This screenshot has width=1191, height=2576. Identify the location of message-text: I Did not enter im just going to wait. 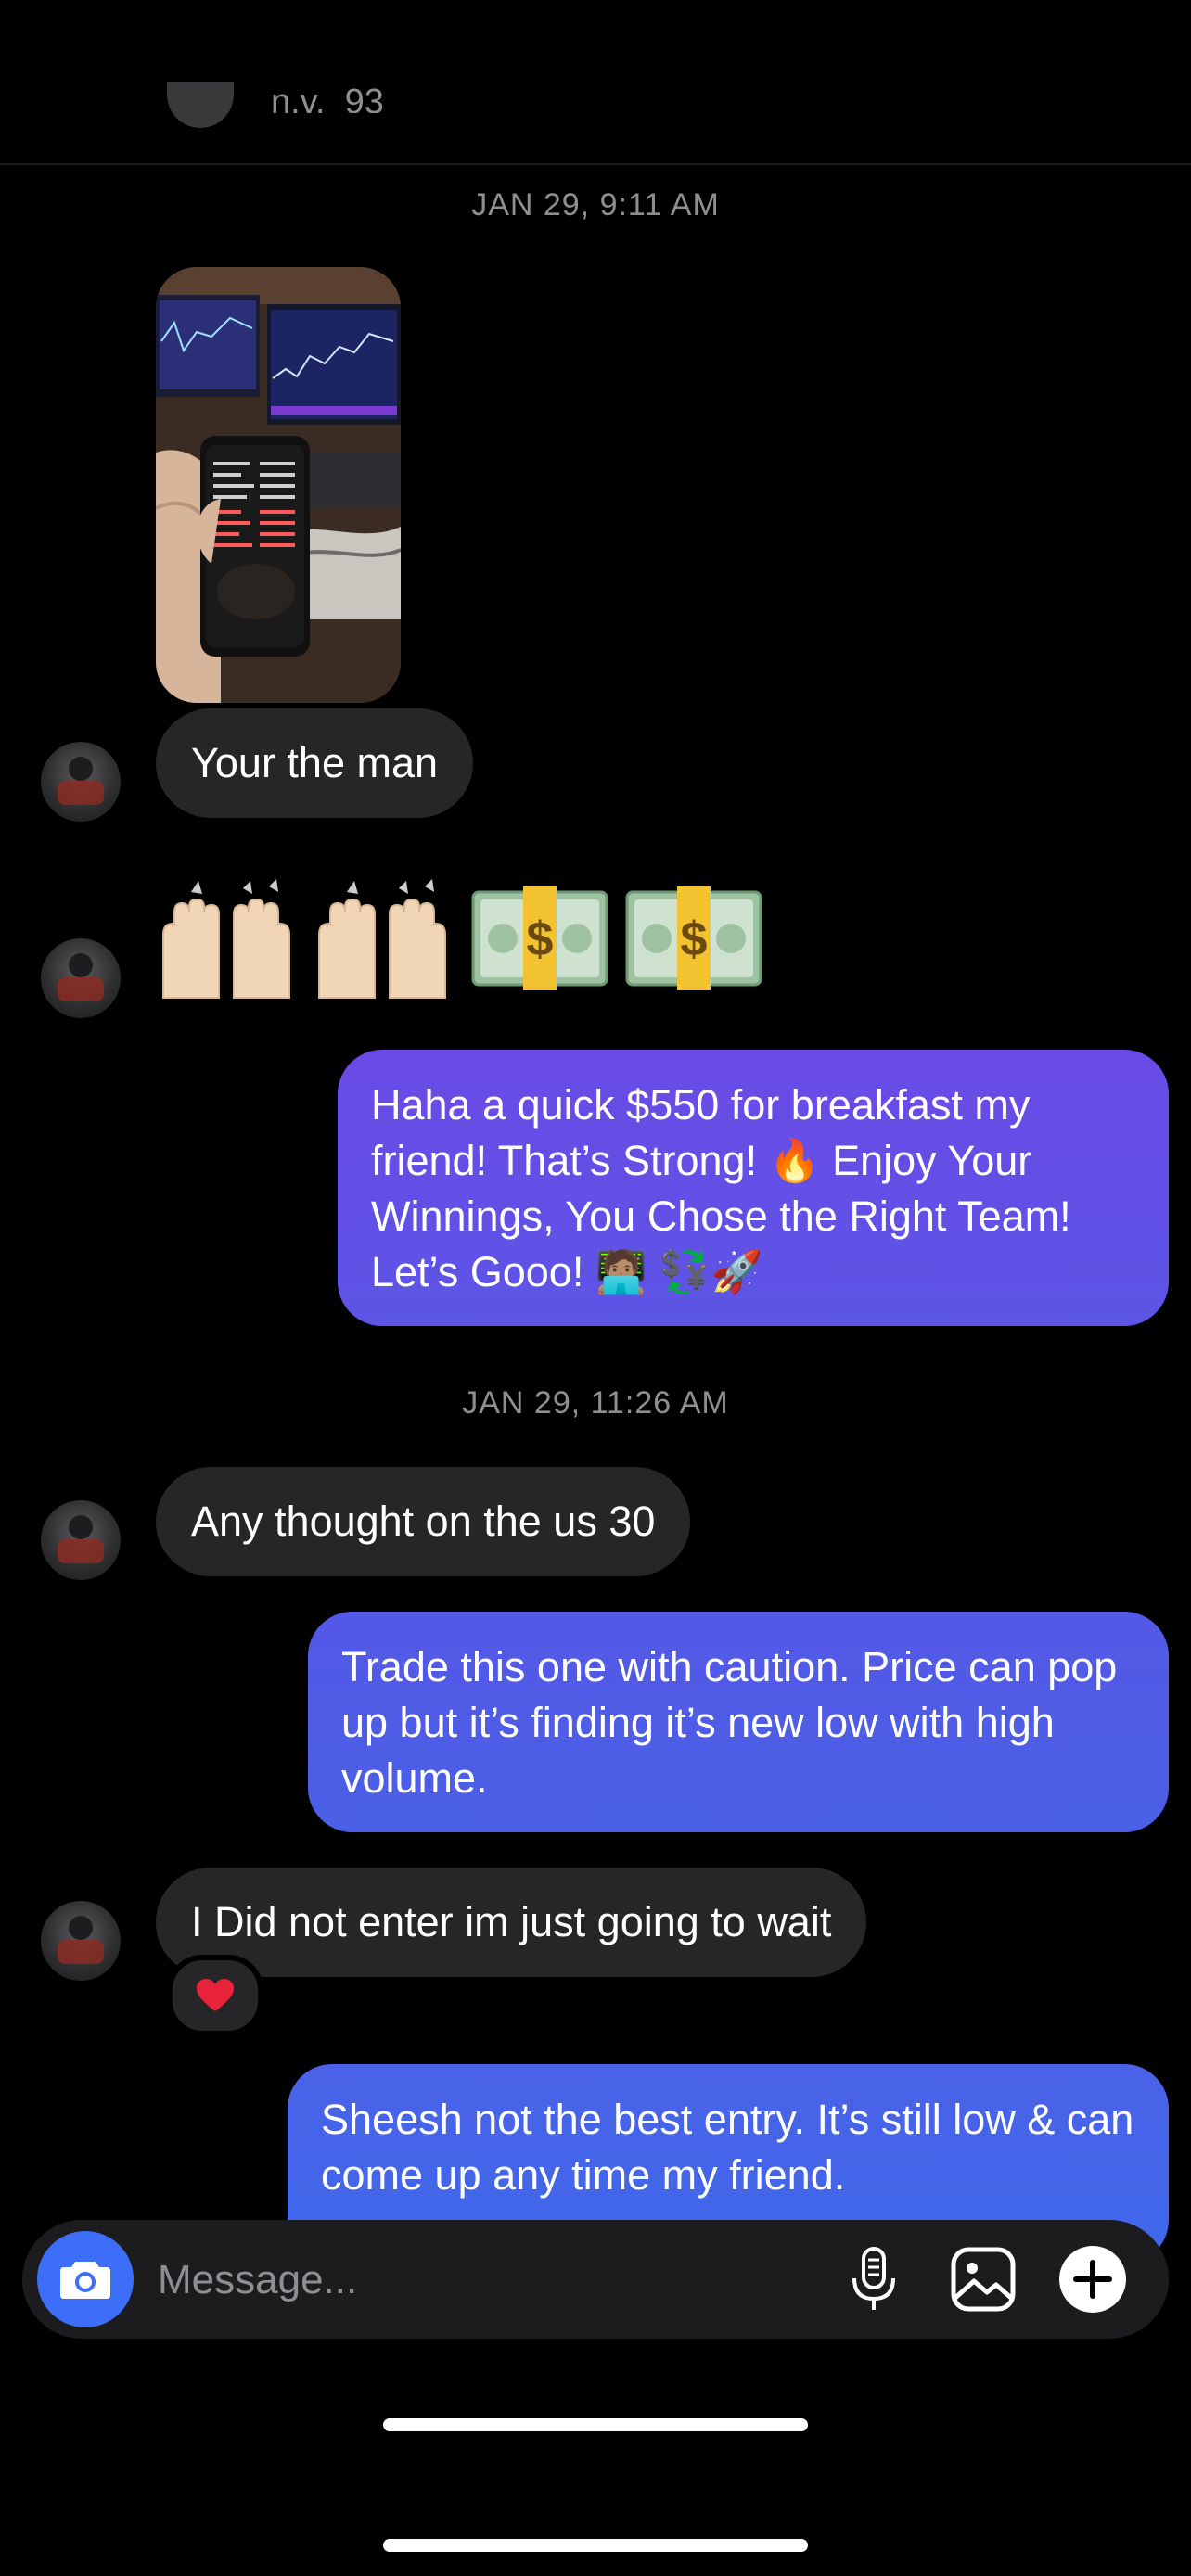
(512, 1922).